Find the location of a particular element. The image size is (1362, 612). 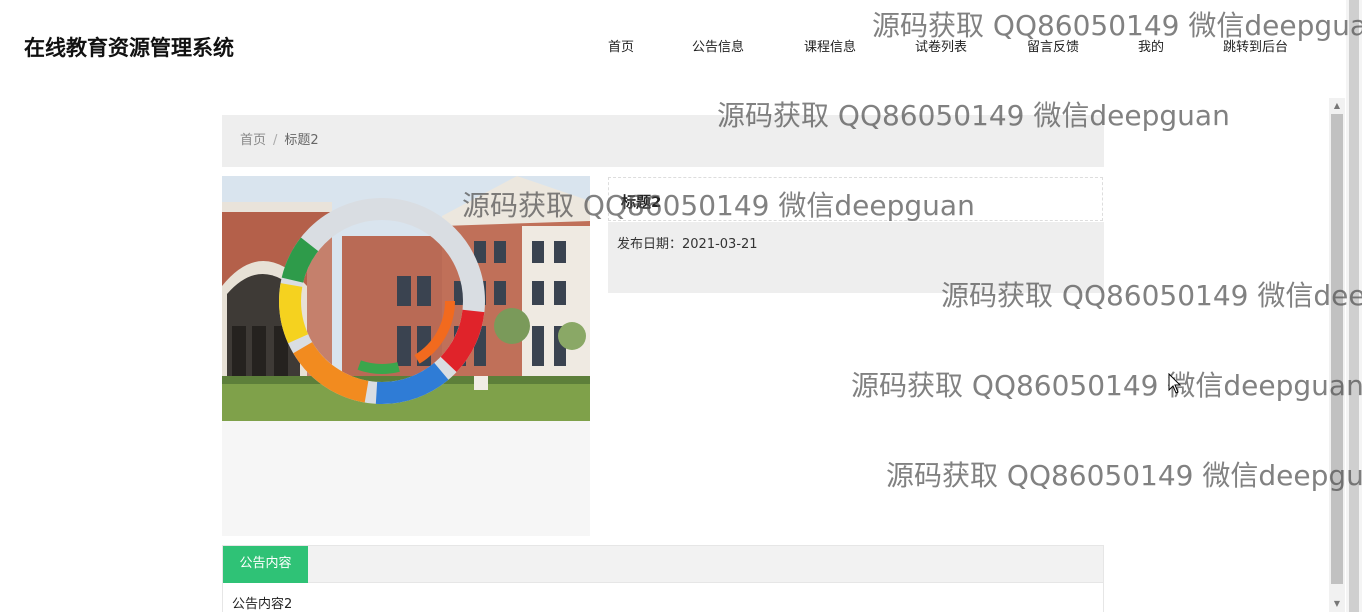

inner-scrollbar: ▲ ▼ is located at coordinates (1337, 355).